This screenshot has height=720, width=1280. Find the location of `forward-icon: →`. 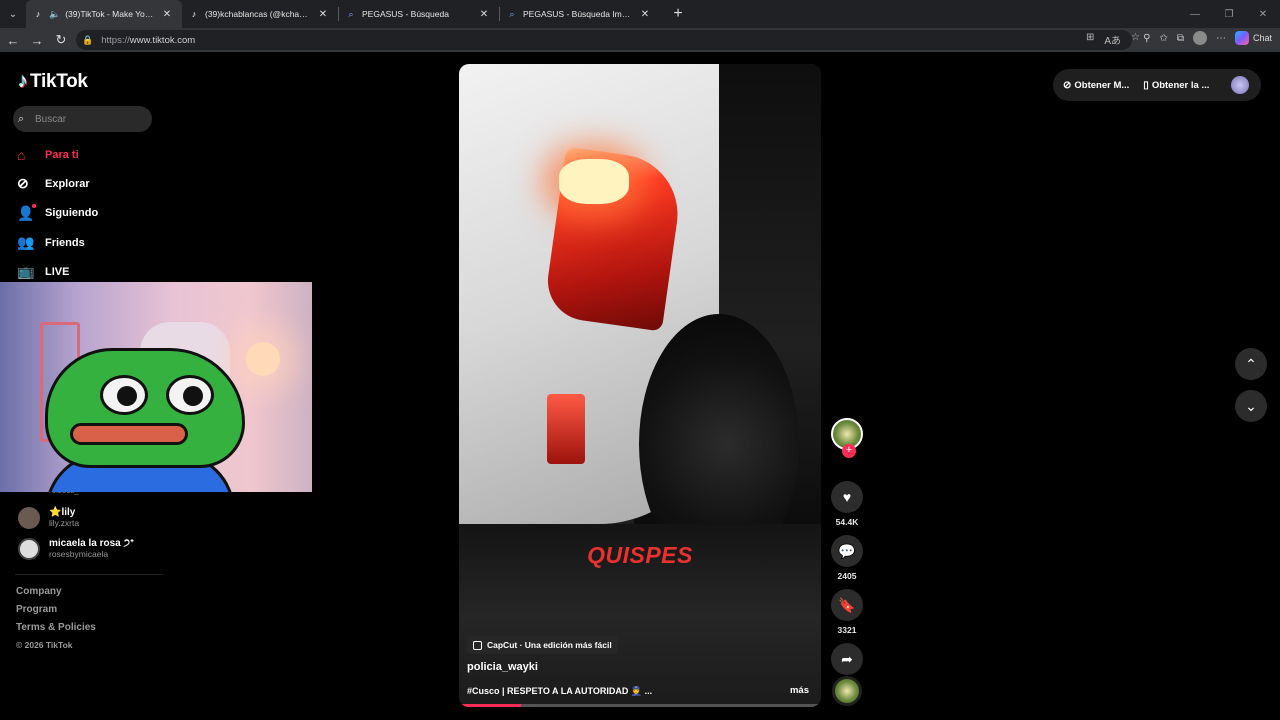

forward-icon: → is located at coordinates (37, 40).